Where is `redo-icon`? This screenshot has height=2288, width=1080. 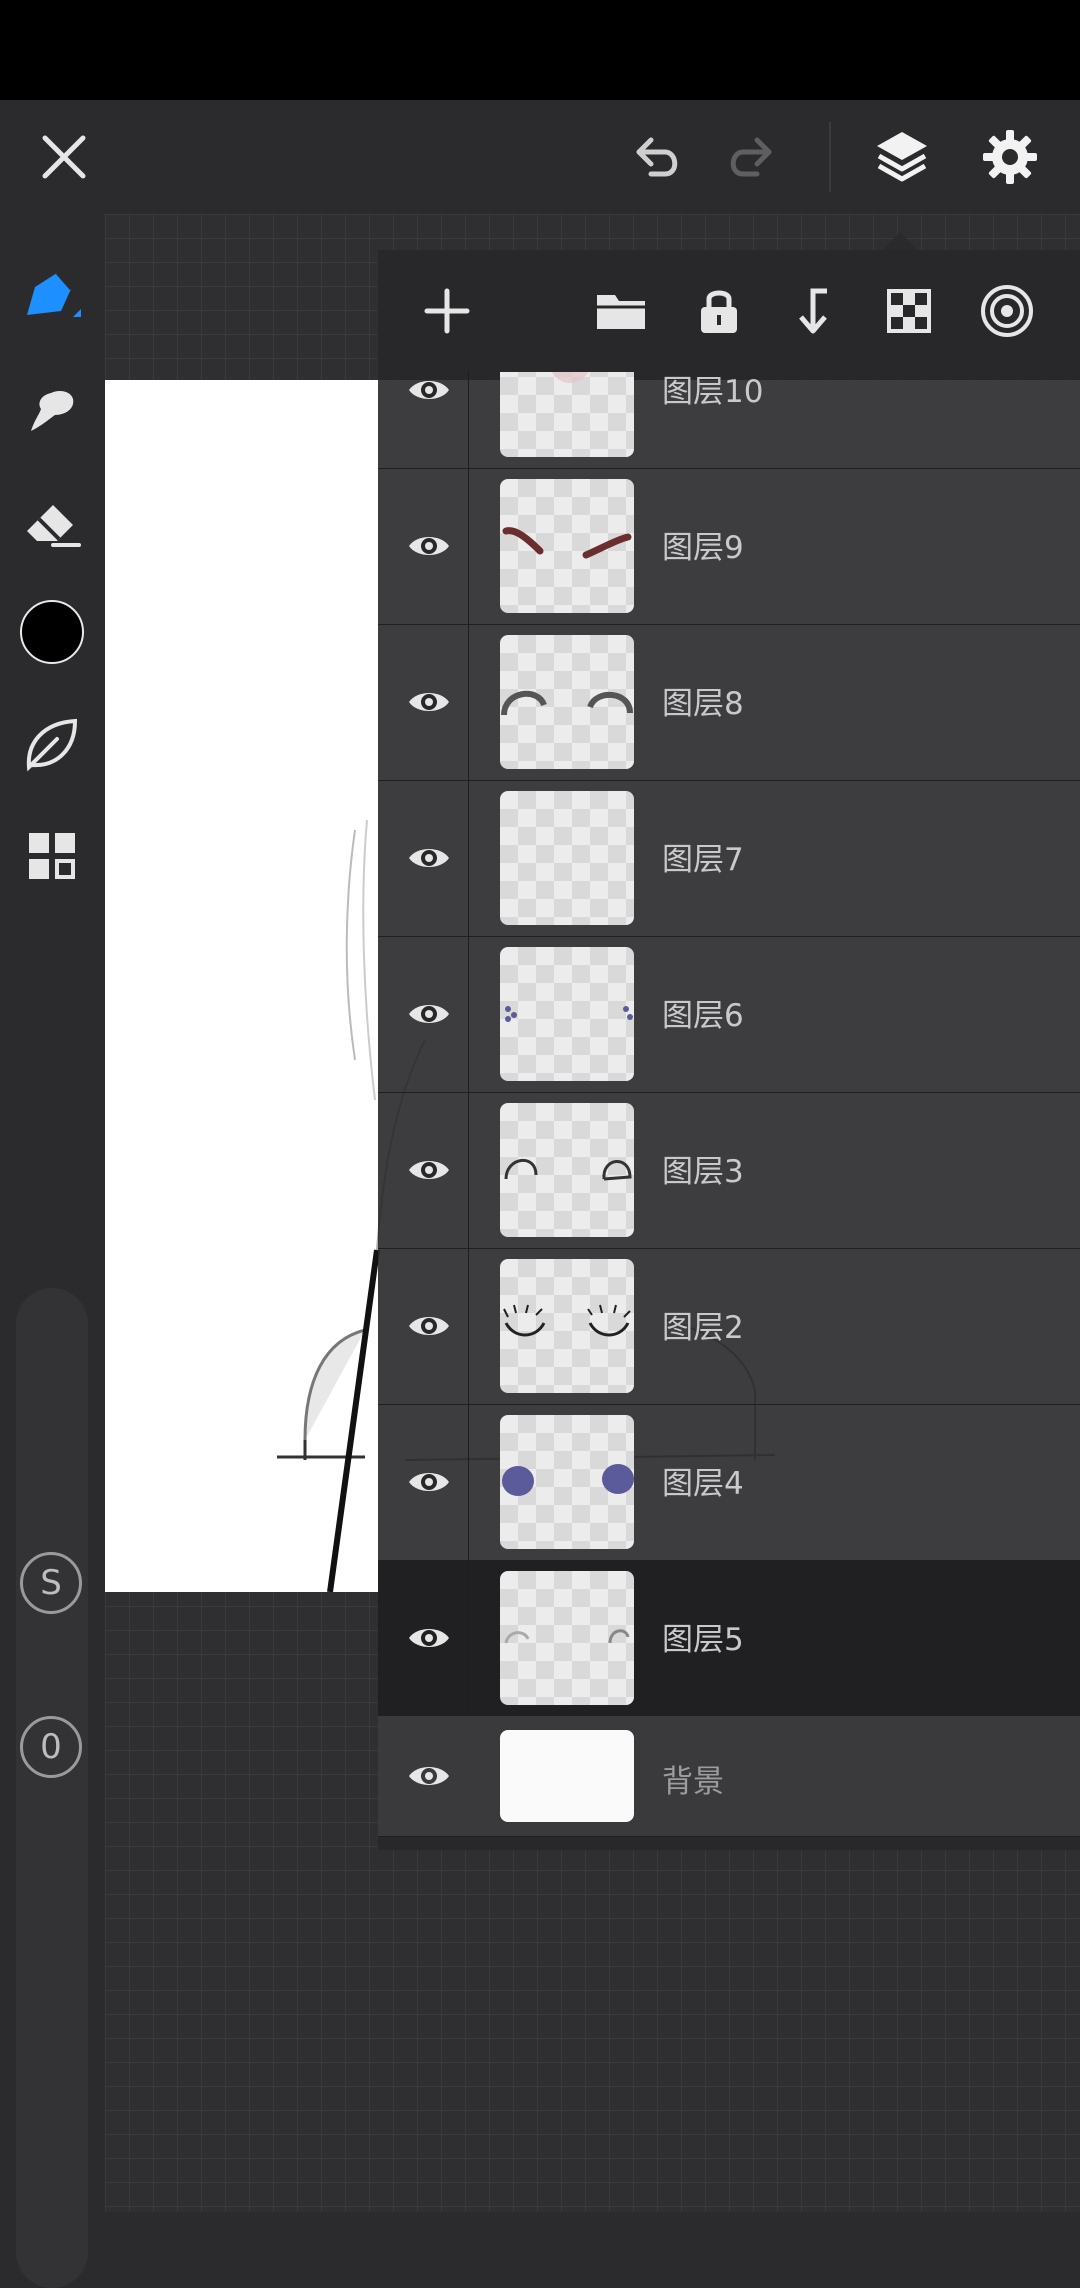 redo-icon is located at coordinates (751, 157).